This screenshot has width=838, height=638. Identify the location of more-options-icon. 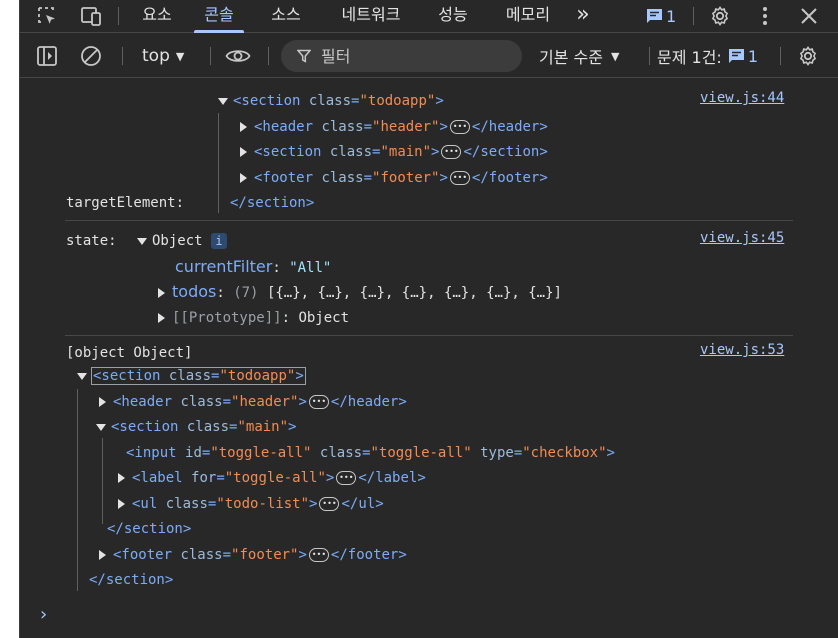
(765, 16).